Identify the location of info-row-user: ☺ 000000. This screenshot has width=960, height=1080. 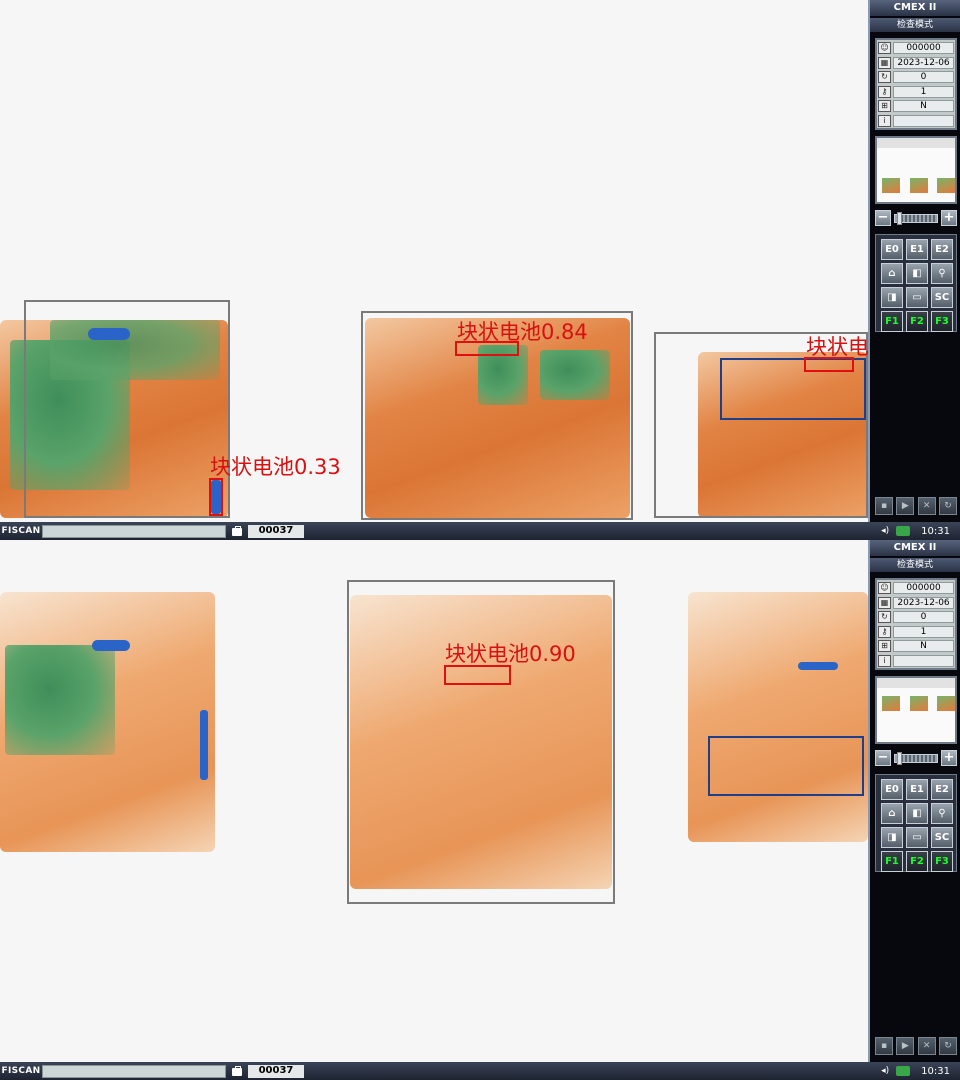
(916, 588).